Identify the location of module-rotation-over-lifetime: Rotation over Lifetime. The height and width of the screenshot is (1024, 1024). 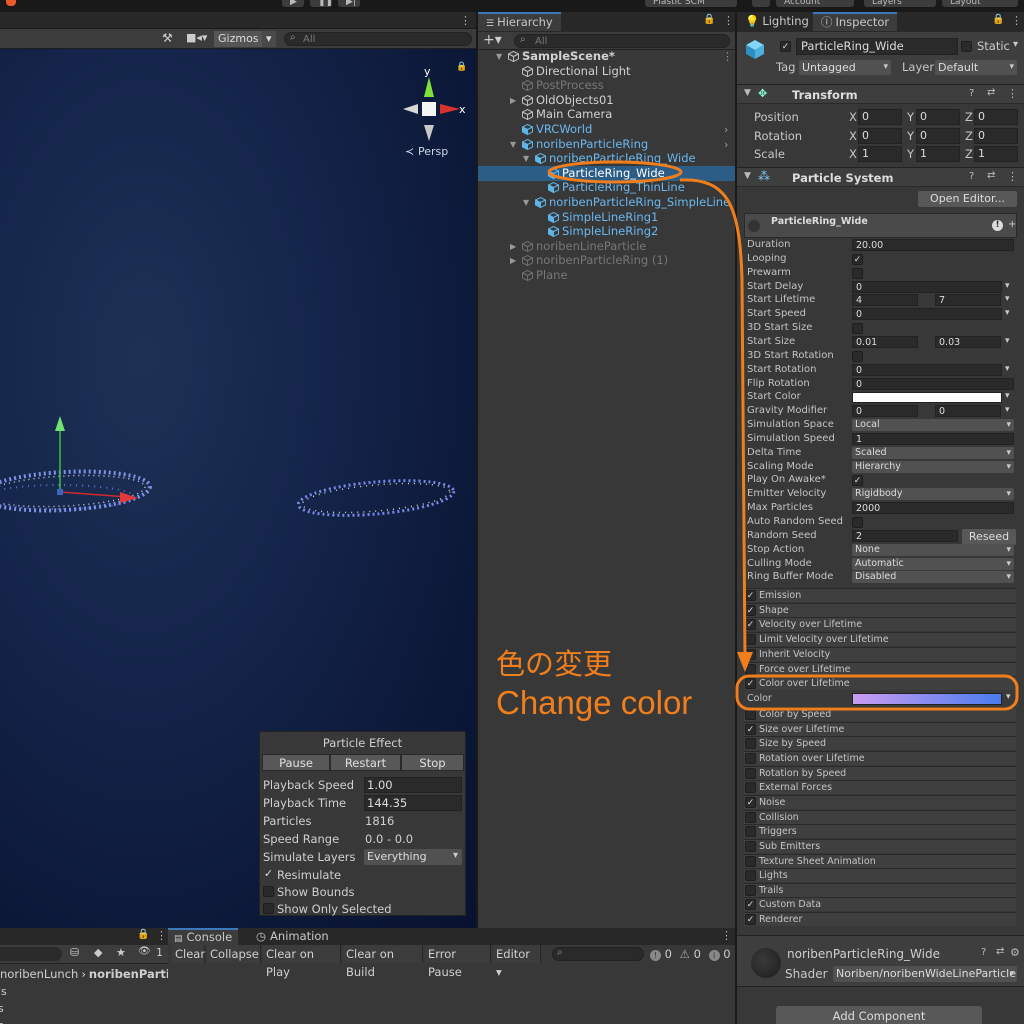
(880, 757).